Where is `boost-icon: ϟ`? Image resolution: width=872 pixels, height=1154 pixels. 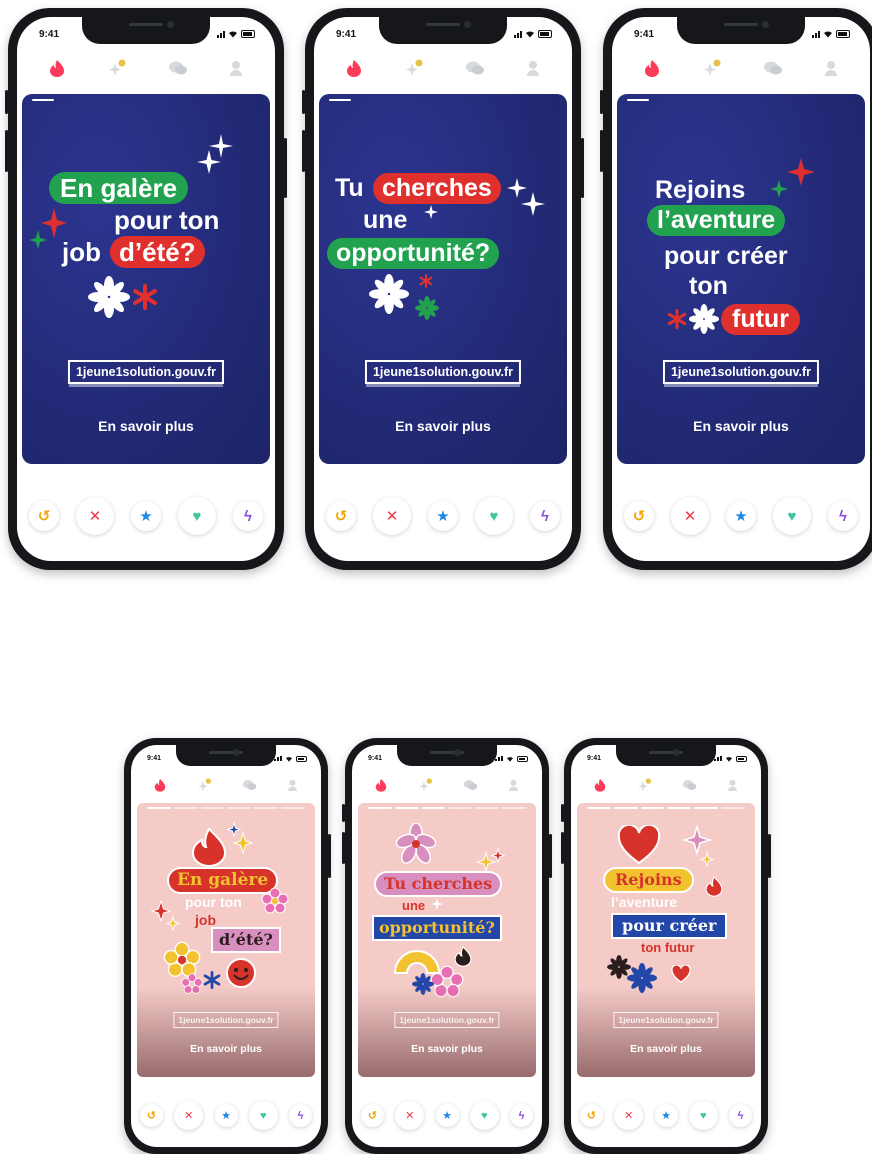 boost-icon: ϟ is located at coordinates (521, 1115).